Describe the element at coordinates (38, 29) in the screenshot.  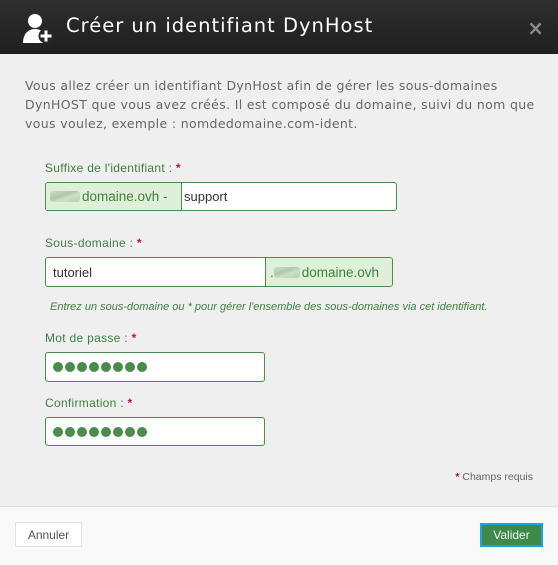
I see `add-user-icon` at that location.